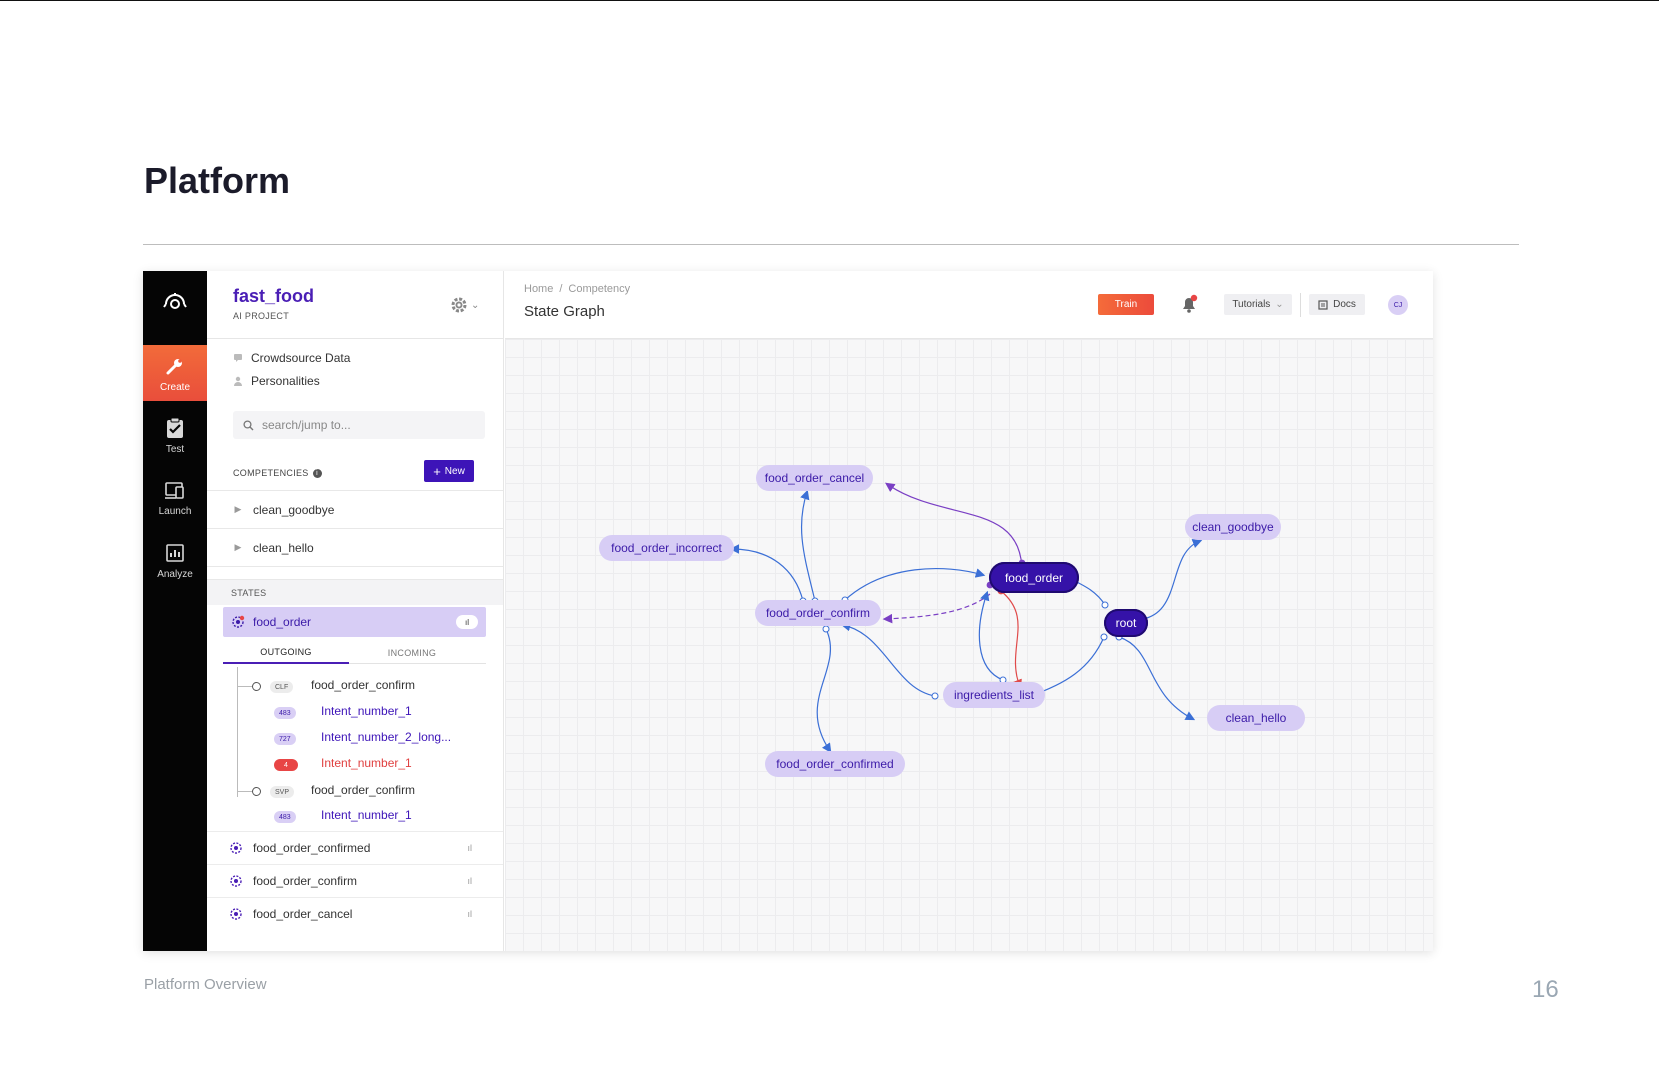 The height and width of the screenshot is (1073, 1659). Describe the element at coordinates (818, 613) in the screenshot. I see `graph-node-food-order-confirm: food_order_confirm` at that location.